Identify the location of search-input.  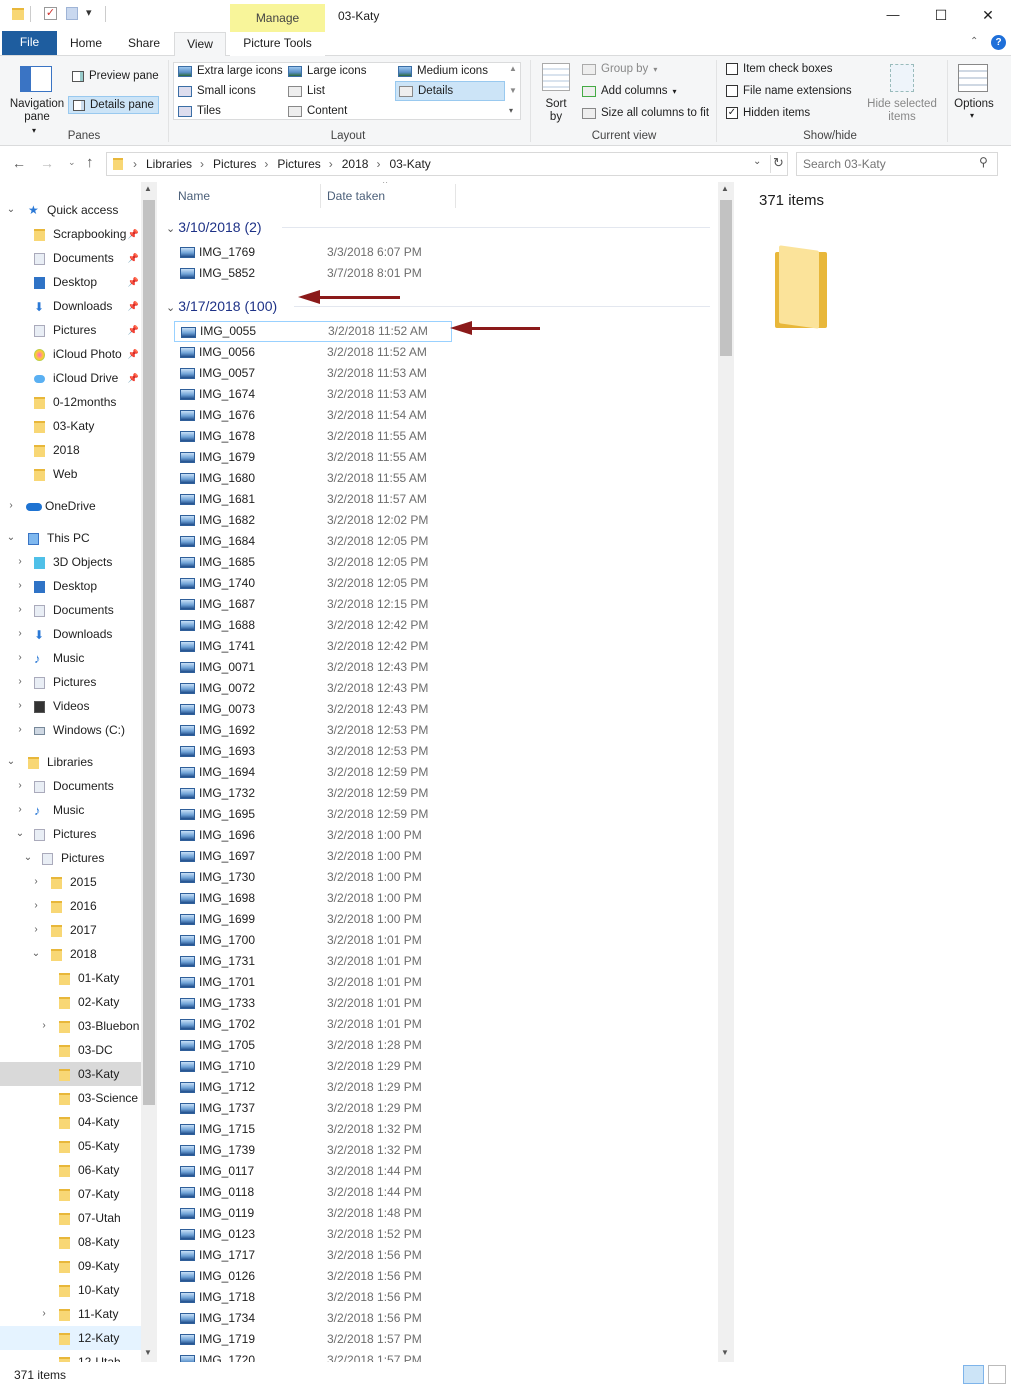
(888, 164).